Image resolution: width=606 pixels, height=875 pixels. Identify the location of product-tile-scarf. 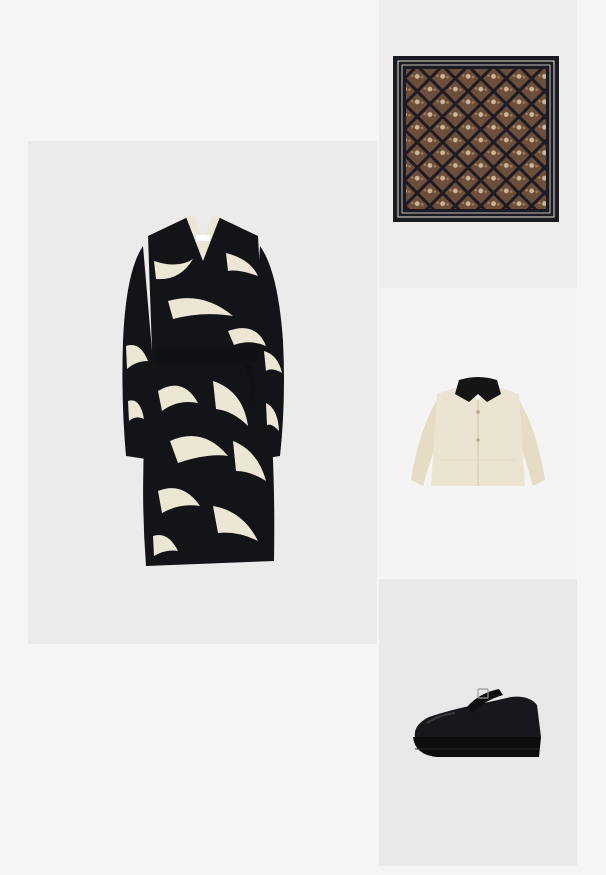
(478, 144).